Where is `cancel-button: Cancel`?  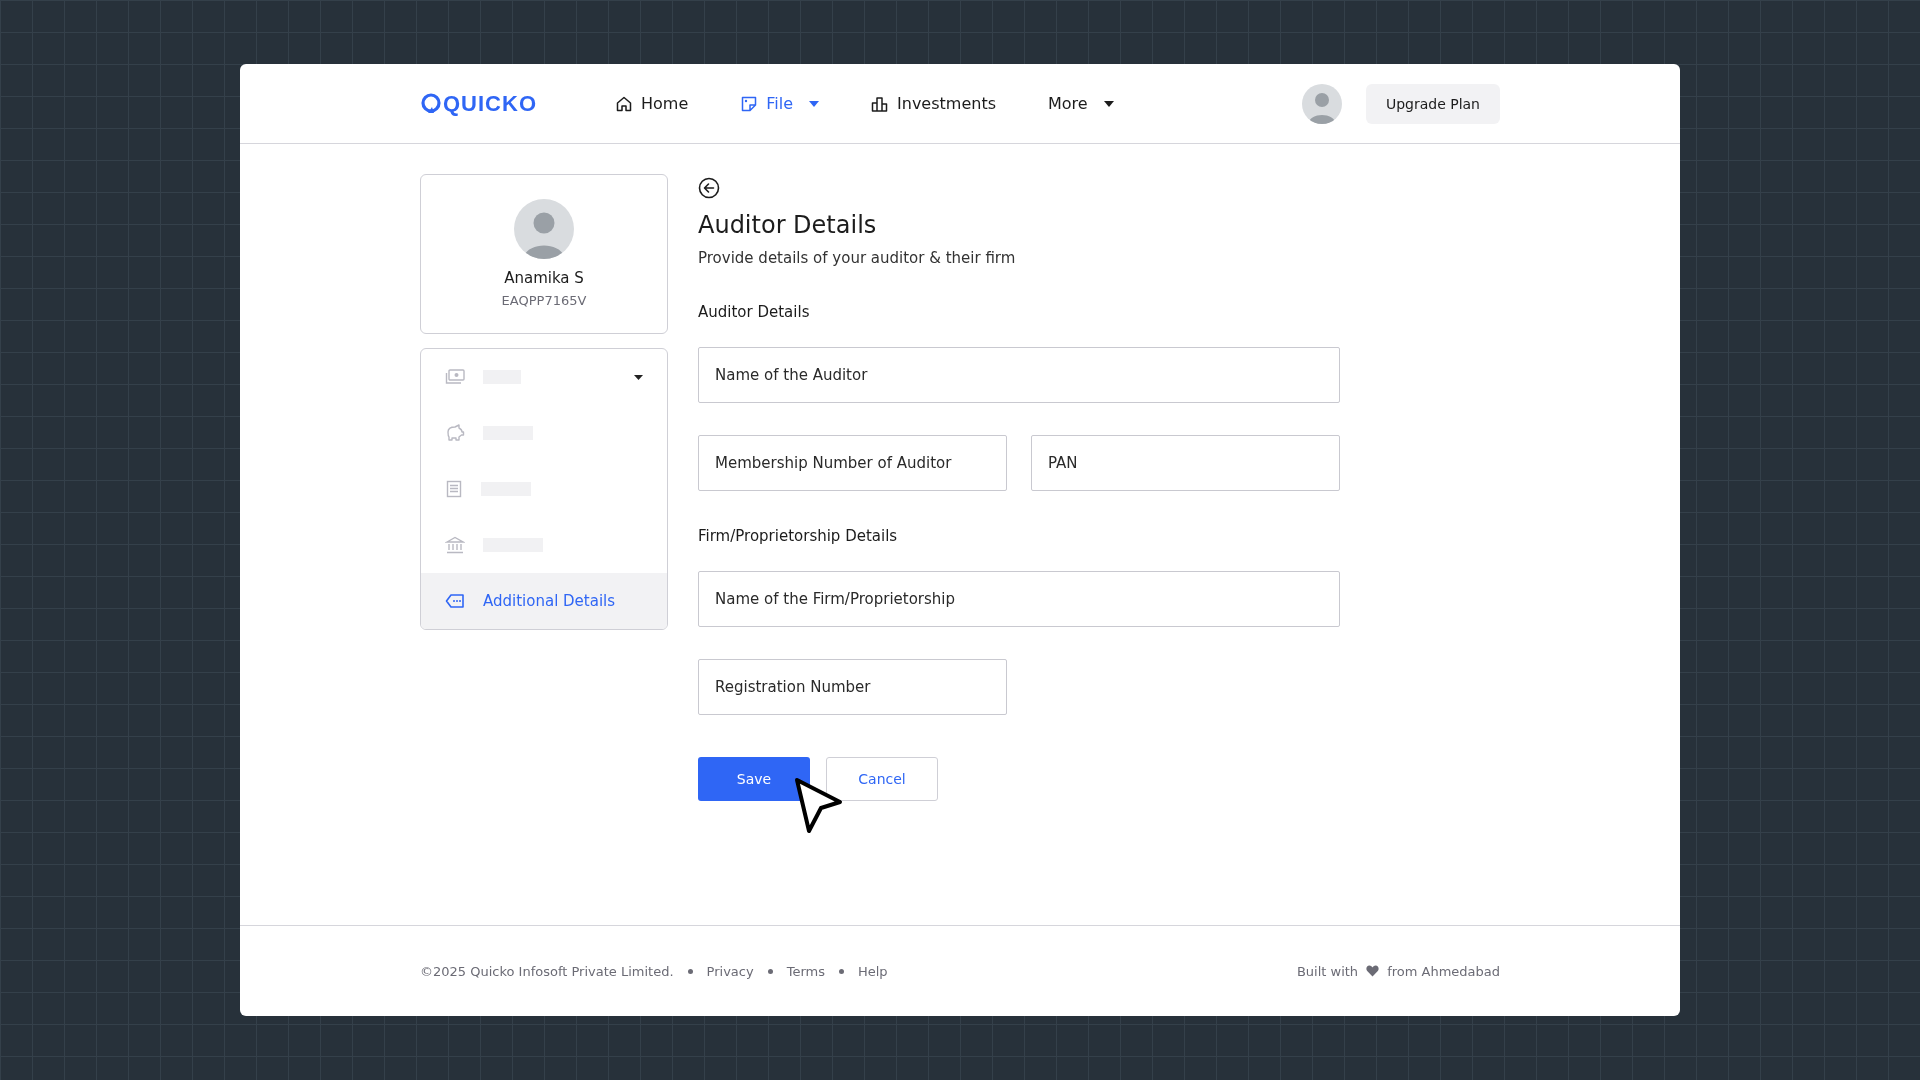 cancel-button: Cancel is located at coordinates (882, 779).